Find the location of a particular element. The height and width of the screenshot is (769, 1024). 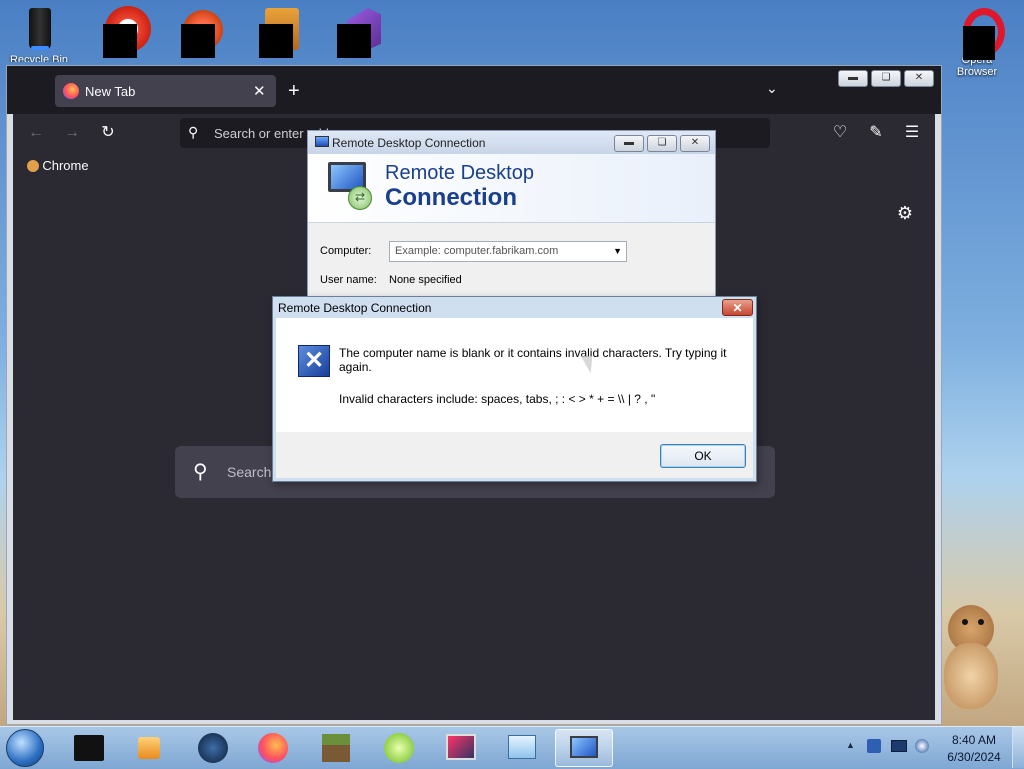

recycle-bin-icon is located at coordinates (39, 30).